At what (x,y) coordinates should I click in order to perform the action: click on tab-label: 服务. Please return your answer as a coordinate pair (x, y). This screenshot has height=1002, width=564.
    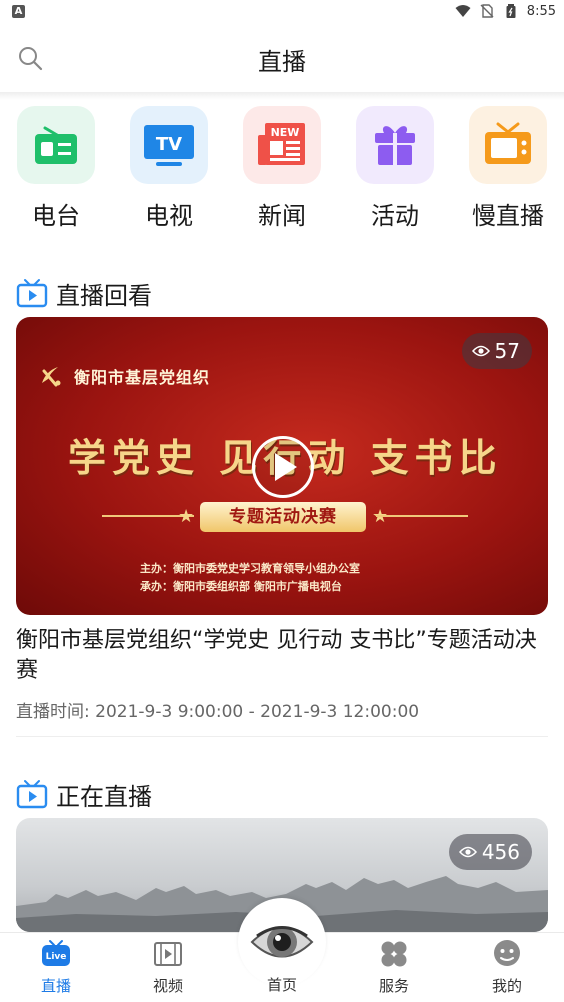
    Looking at the image, I should click on (393, 986).